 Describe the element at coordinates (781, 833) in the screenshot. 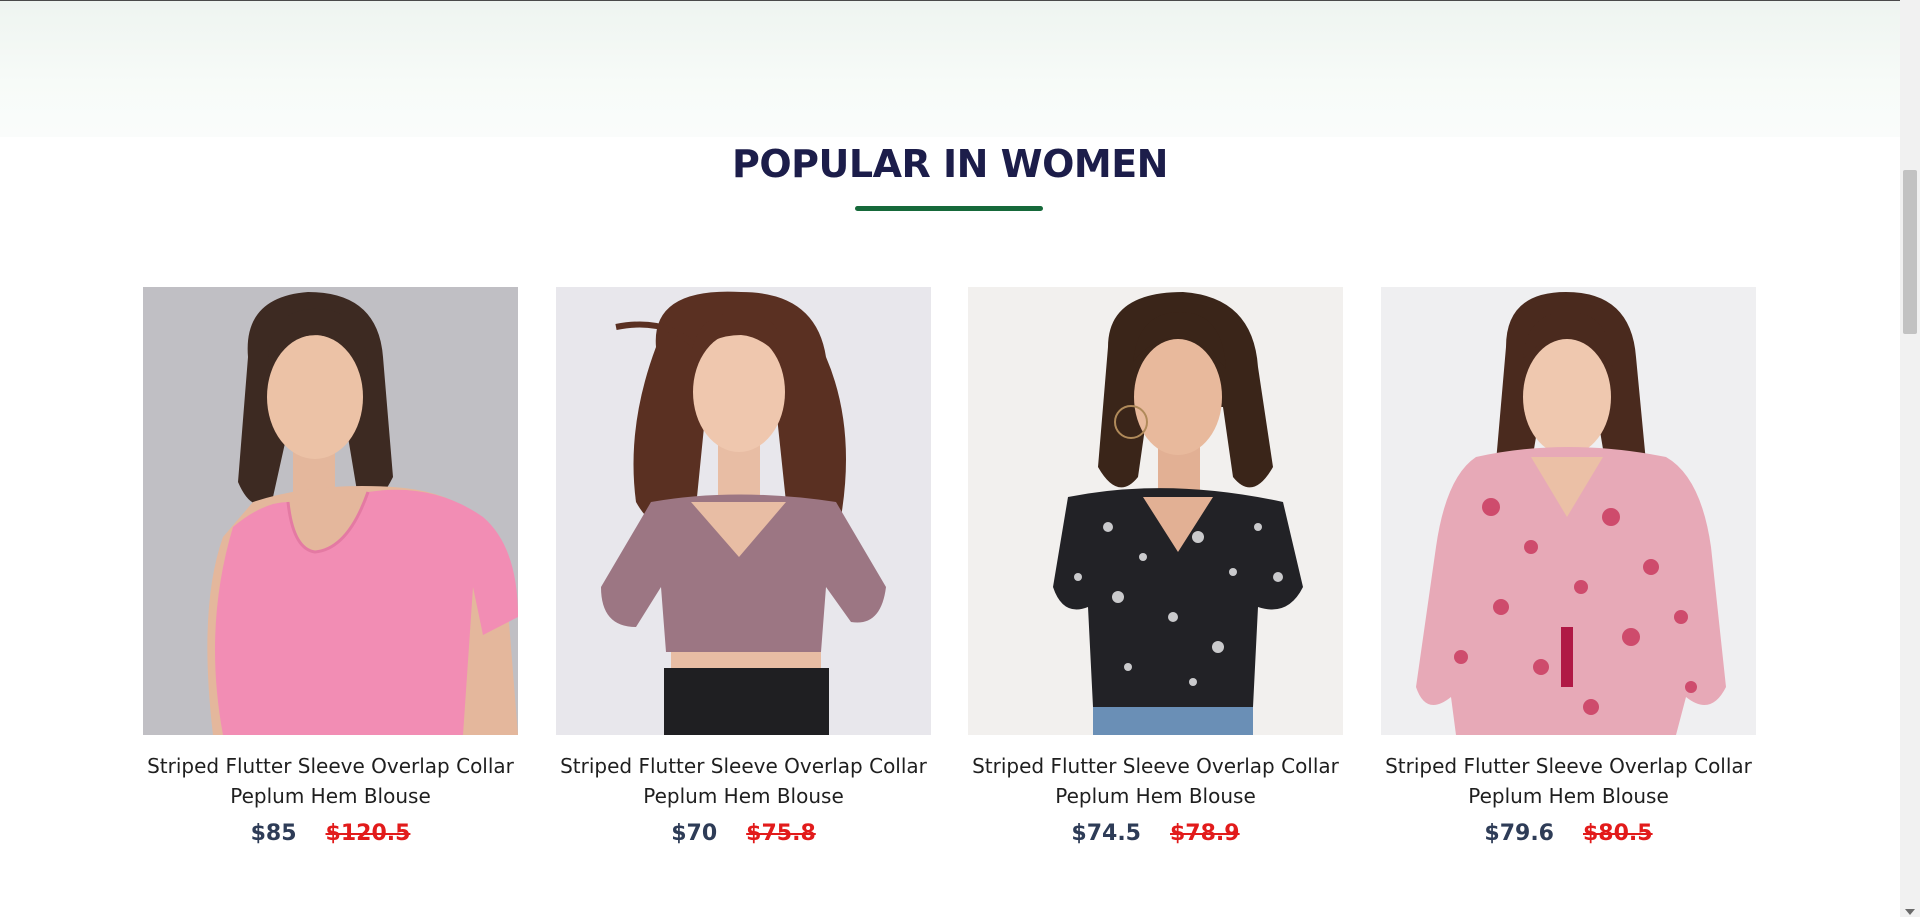

I see `product-old-price: $75.8` at that location.